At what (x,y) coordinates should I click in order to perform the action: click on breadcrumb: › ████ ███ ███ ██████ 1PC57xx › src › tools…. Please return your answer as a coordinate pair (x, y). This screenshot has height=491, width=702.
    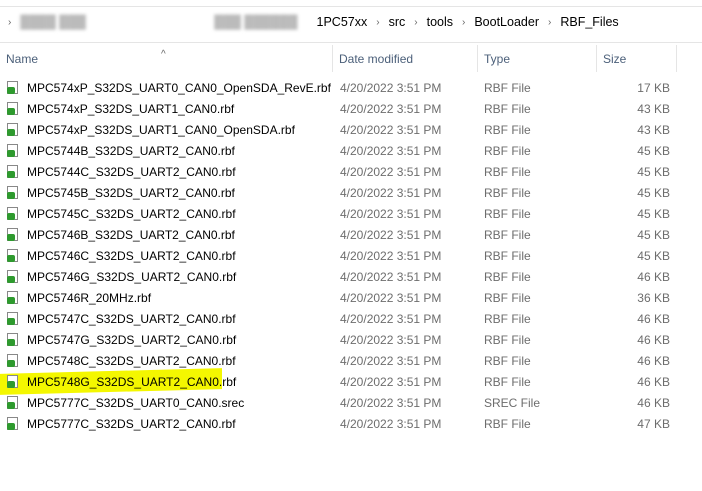
    Looking at the image, I should click on (313, 22).